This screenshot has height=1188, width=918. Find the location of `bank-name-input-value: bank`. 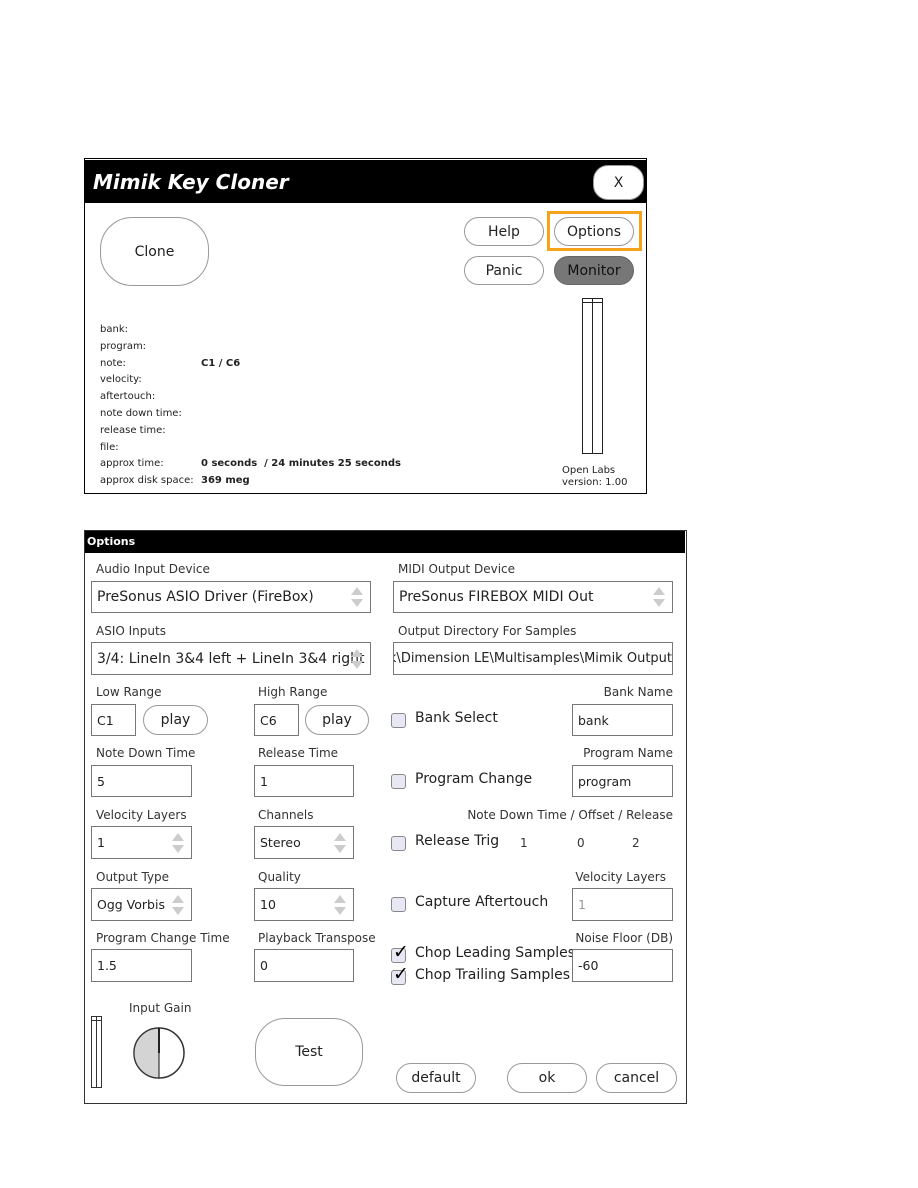

bank-name-input-value: bank is located at coordinates (593, 720).